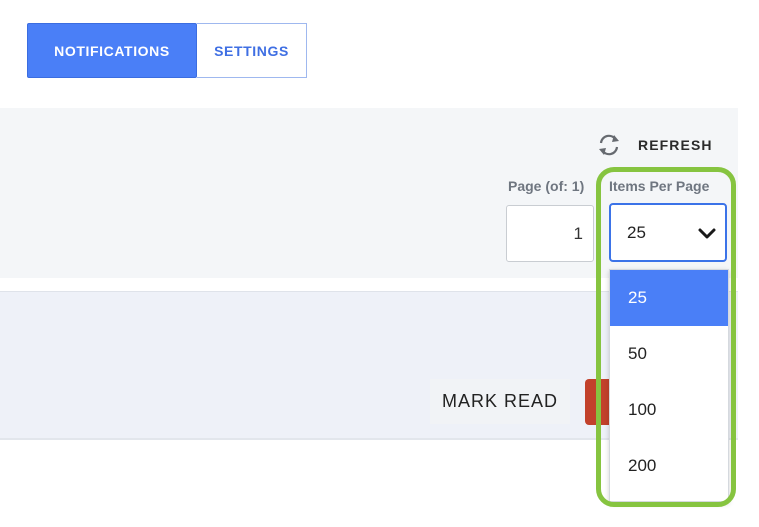 The width and height of the screenshot is (759, 527). What do you see at coordinates (669, 298) in the screenshot?
I see `items-per-page-option-25: 25` at bounding box center [669, 298].